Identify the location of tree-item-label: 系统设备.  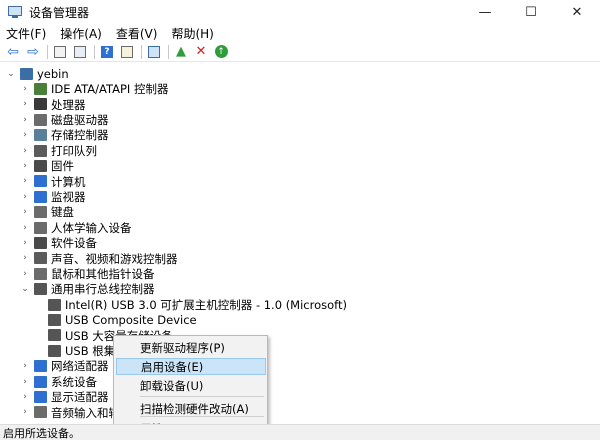
(74, 381).